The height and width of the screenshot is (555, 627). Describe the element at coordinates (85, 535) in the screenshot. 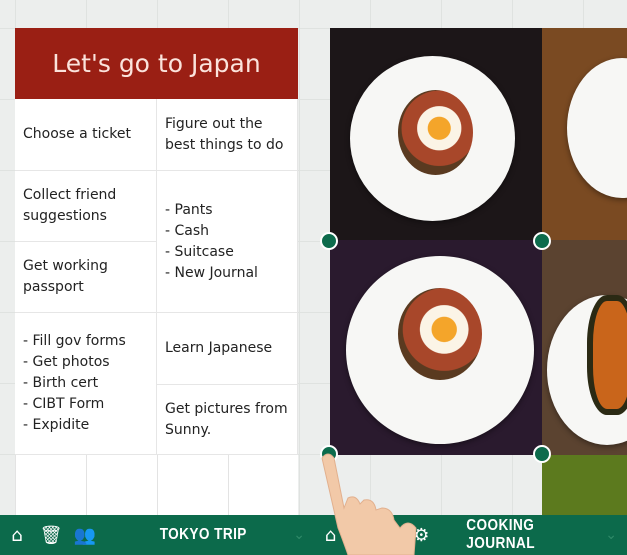

I see `people-icon: 👥` at that location.